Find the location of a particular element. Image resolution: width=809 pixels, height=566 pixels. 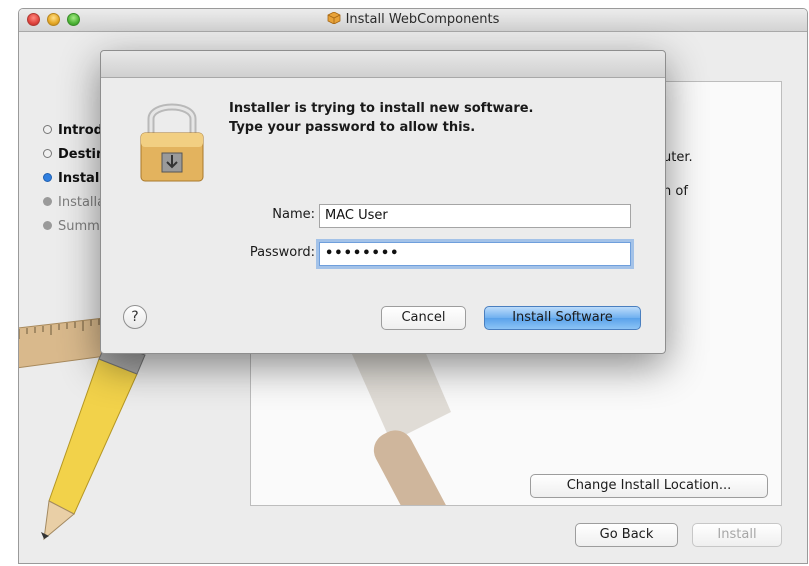

panel-text-line2: n of is located at coordinates (675, 191).